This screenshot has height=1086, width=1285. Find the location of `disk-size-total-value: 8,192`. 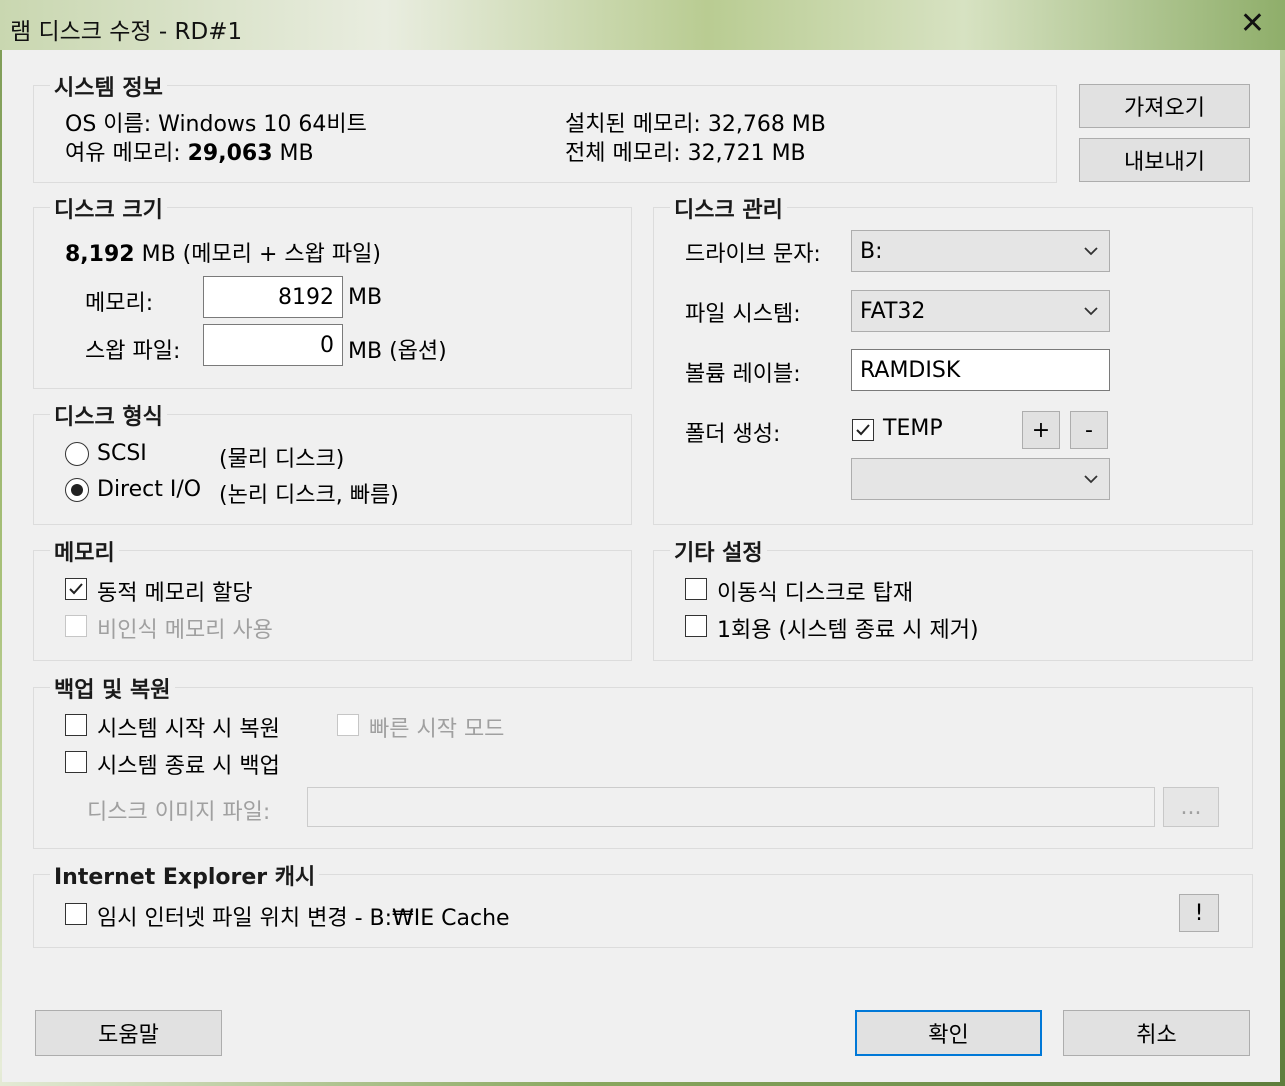

disk-size-total-value: 8,192 is located at coordinates (100, 254).